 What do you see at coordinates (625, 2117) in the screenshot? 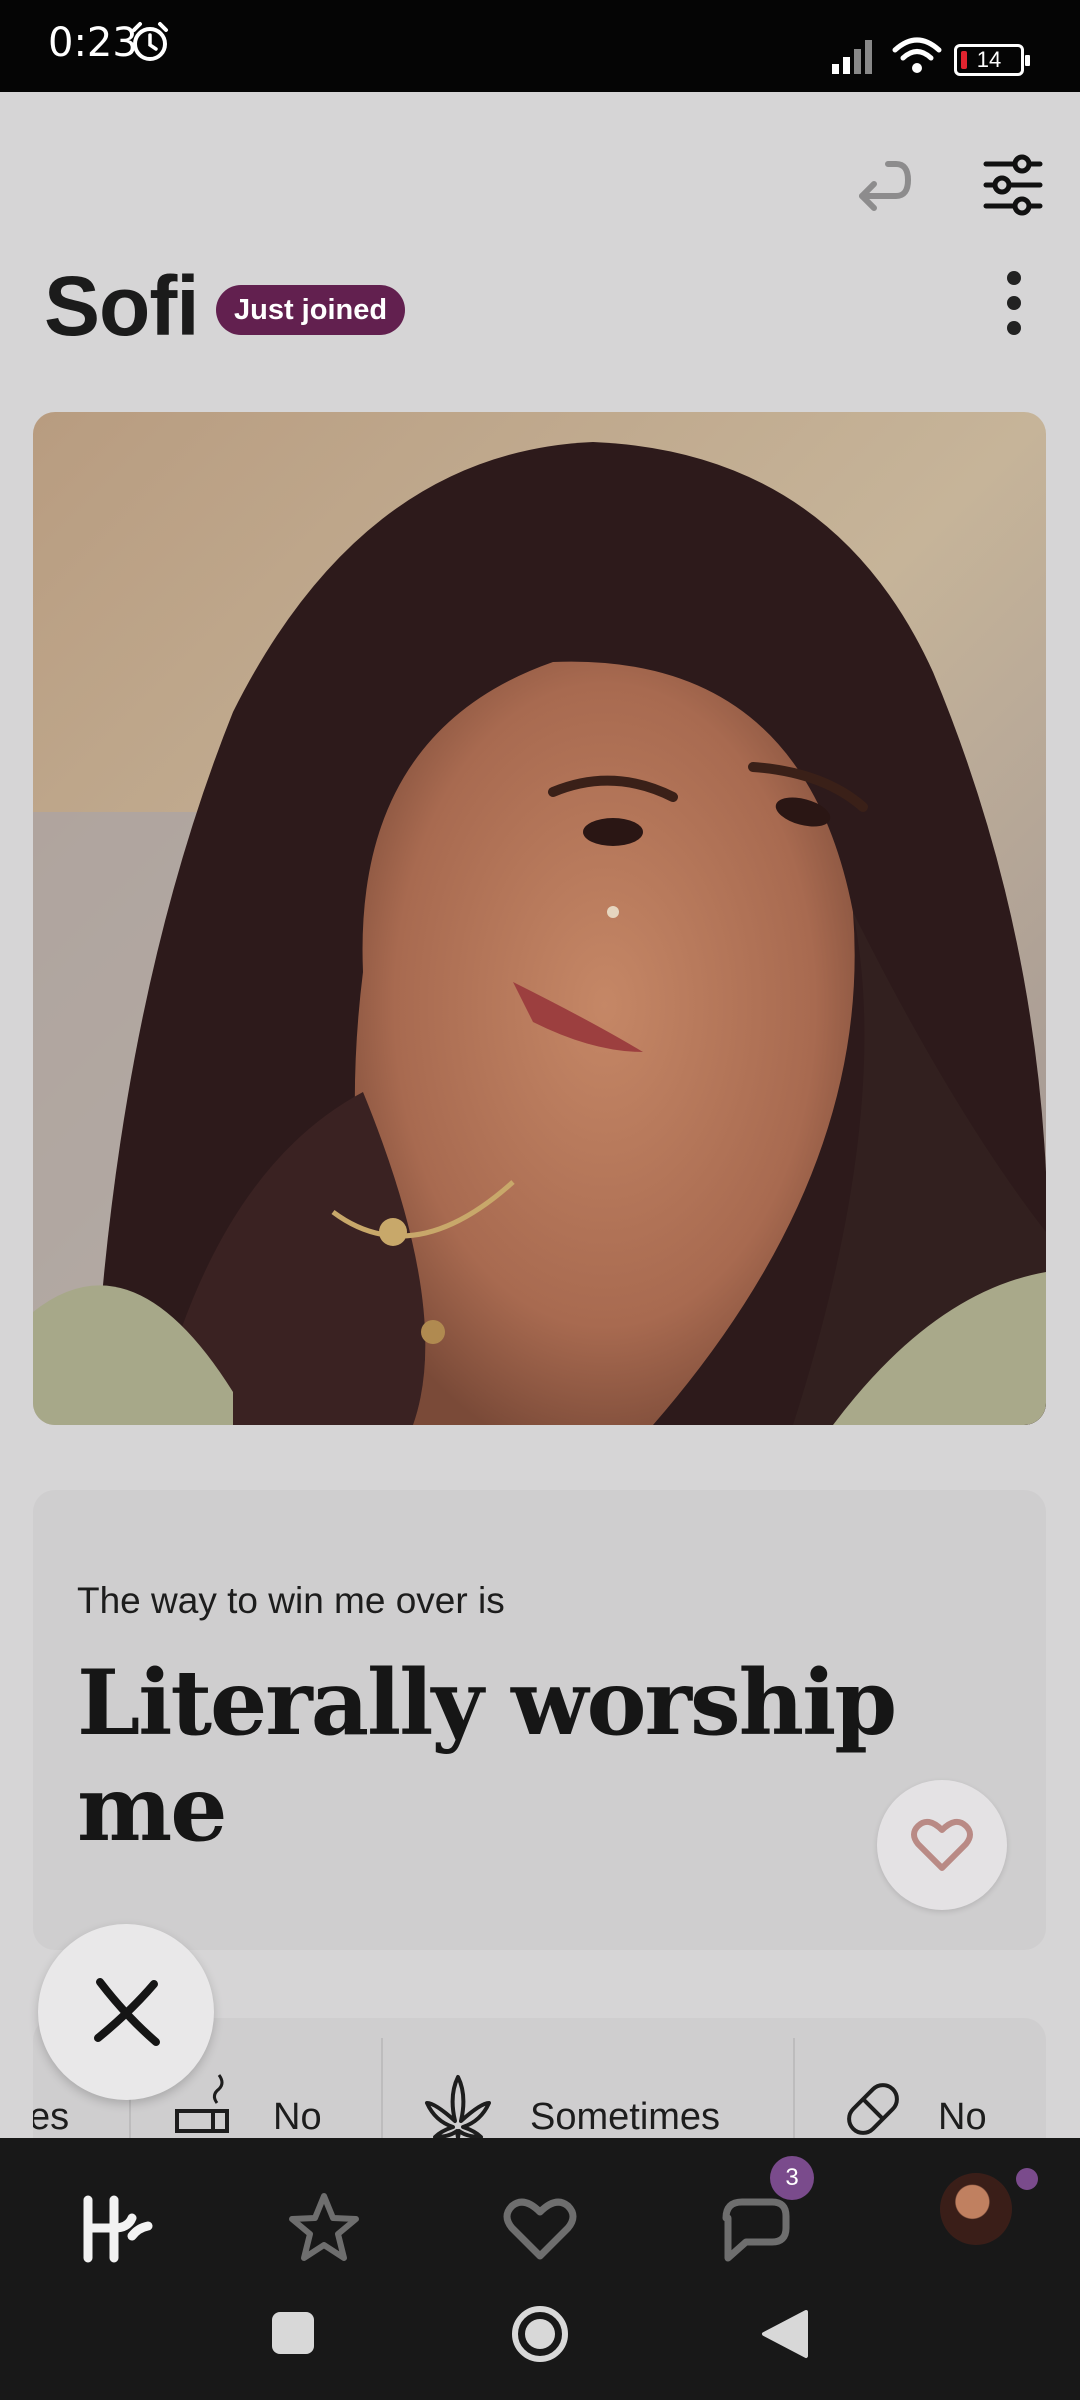
I see `vital-marijuana-label: Sometimes` at bounding box center [625, 2117].